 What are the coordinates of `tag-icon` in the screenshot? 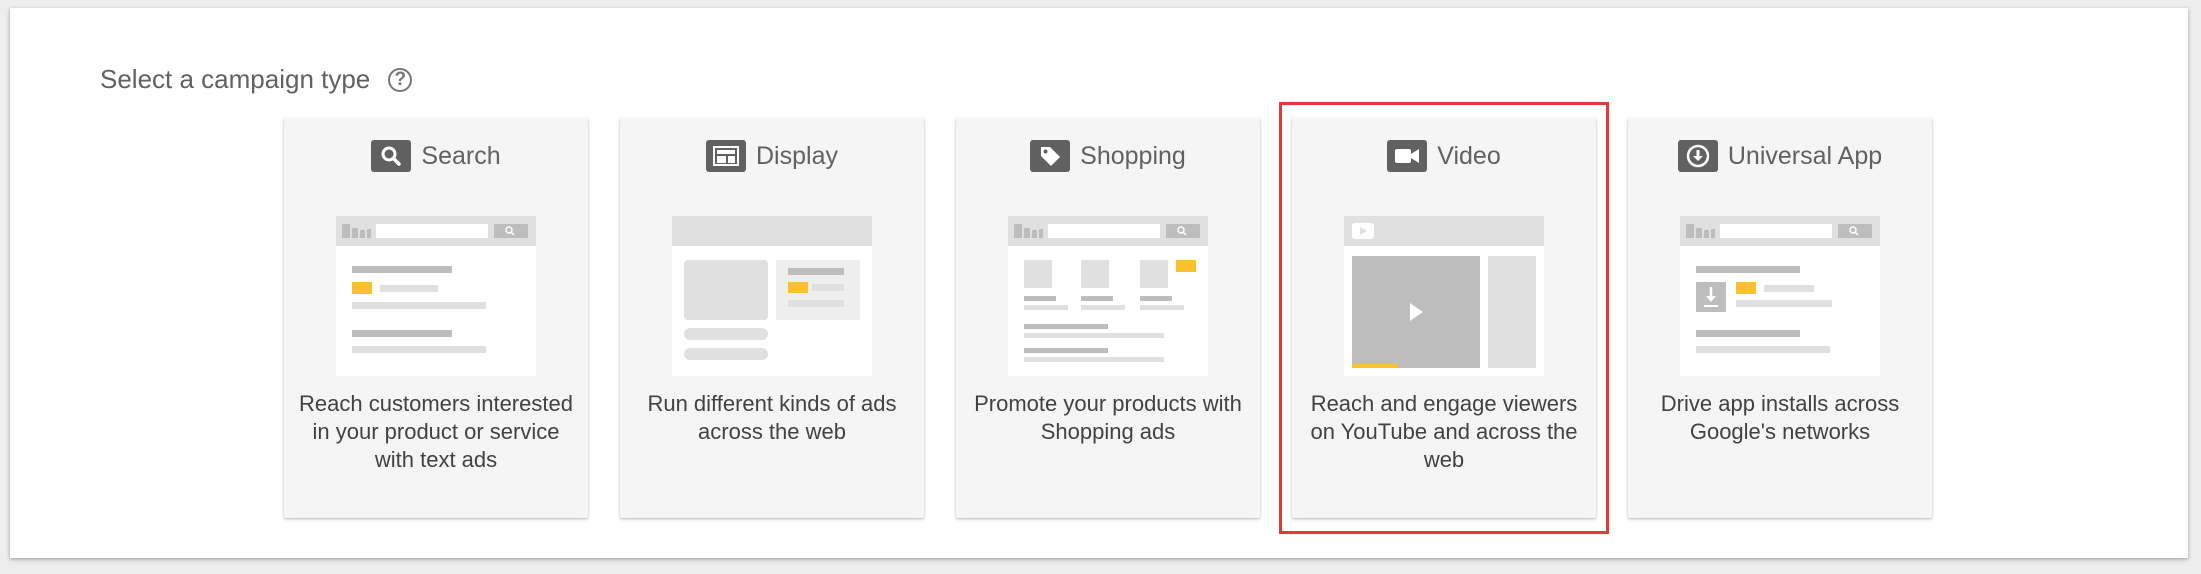 It's located at (1050, 156).